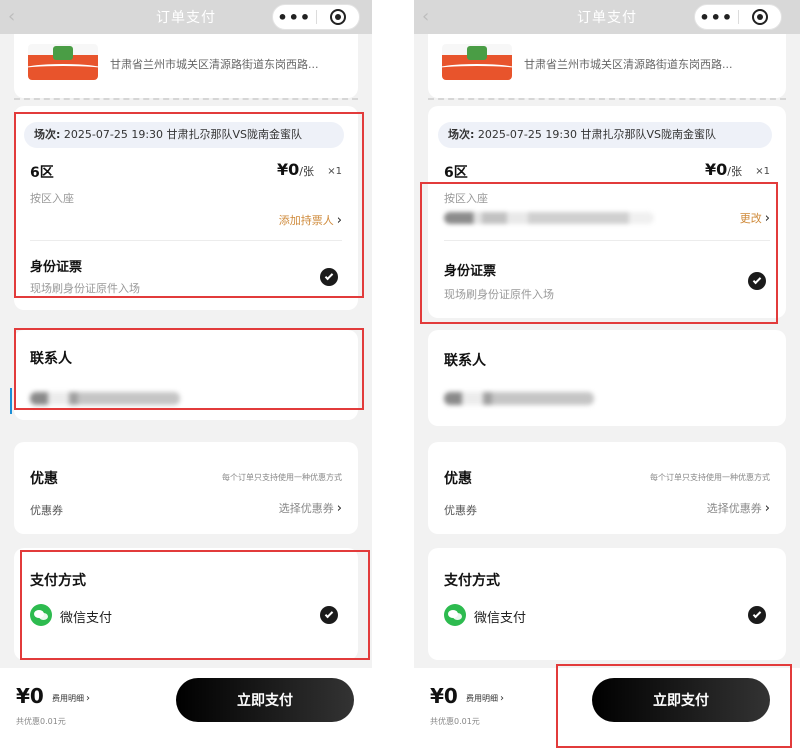  I want to click on ticket-holder-redacted, so click(549, 218).